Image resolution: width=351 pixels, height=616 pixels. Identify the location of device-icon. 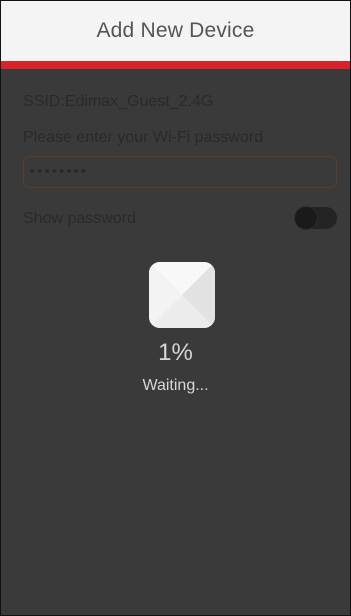
(182, 295).